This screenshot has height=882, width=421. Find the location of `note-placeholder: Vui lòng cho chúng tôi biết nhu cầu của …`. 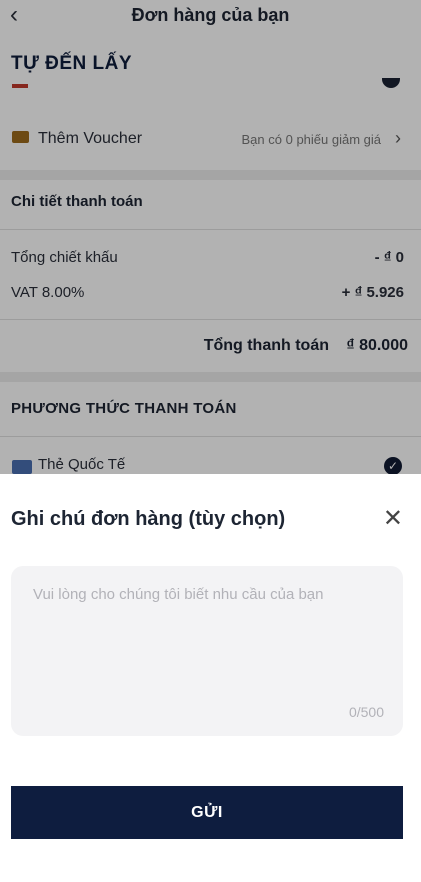

note-placeholder: Vui lòng cho chúng tôi biết nhu cầu của … is located at coordinates (178, 594).